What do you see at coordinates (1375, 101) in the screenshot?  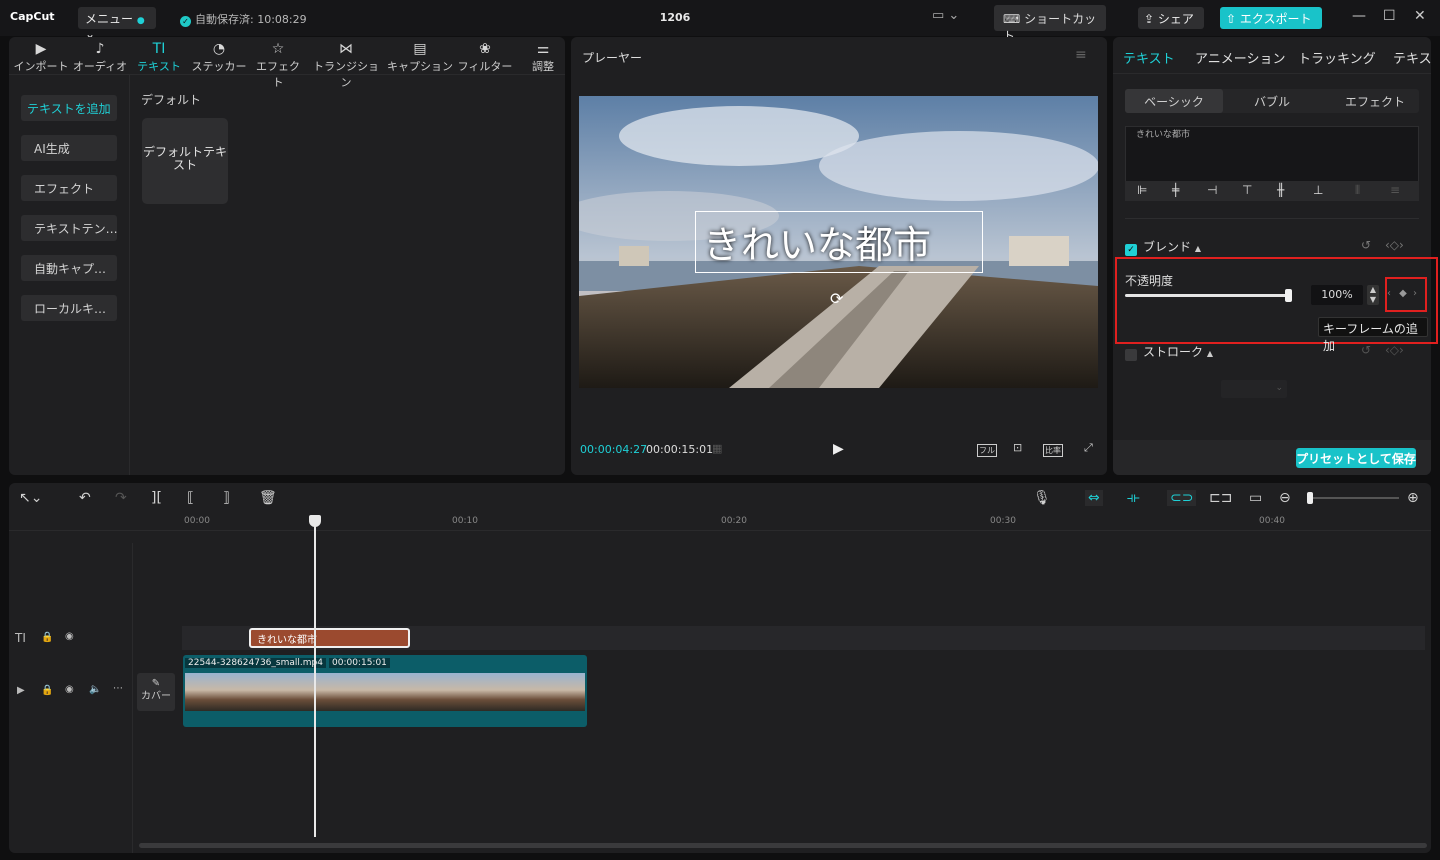 I see `subtab-effect: エフェクト` at bounding box center [1375, 101].